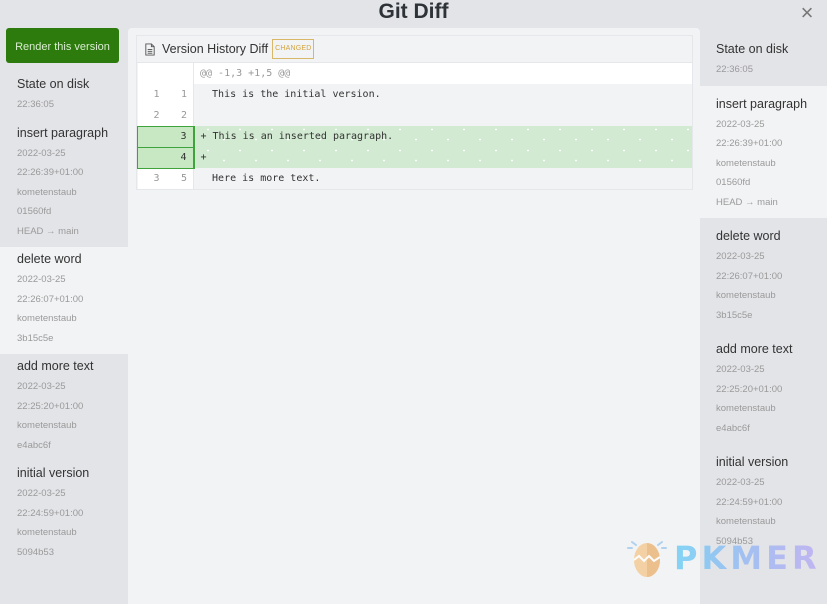 Image resolution: width=827 pixels, height=604 pixels. I want to click on diff-line-text: + This is an inserted paragraph., so click(443, 136).